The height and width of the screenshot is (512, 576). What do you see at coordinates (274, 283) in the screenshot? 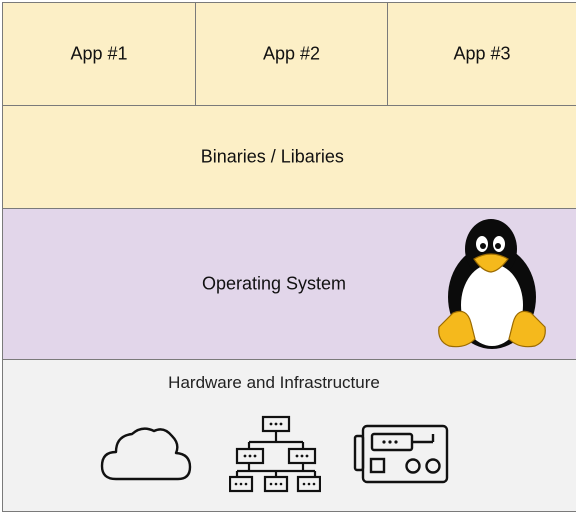
I see `operating-system-label: Operating System` at bounding box center [274, 283].